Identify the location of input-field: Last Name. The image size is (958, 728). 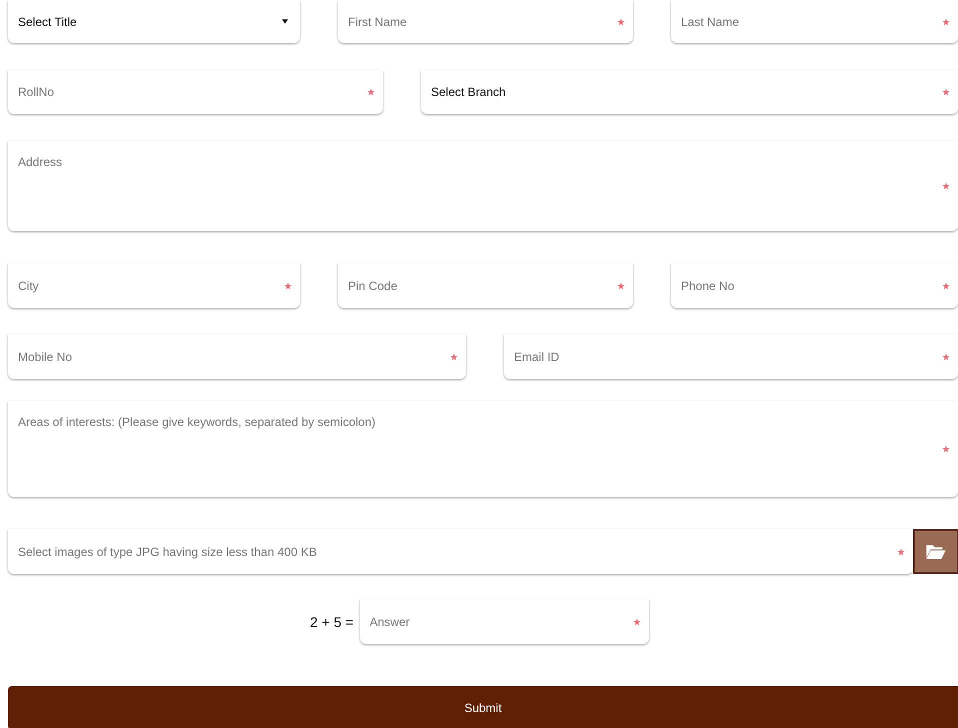
(814, 21).